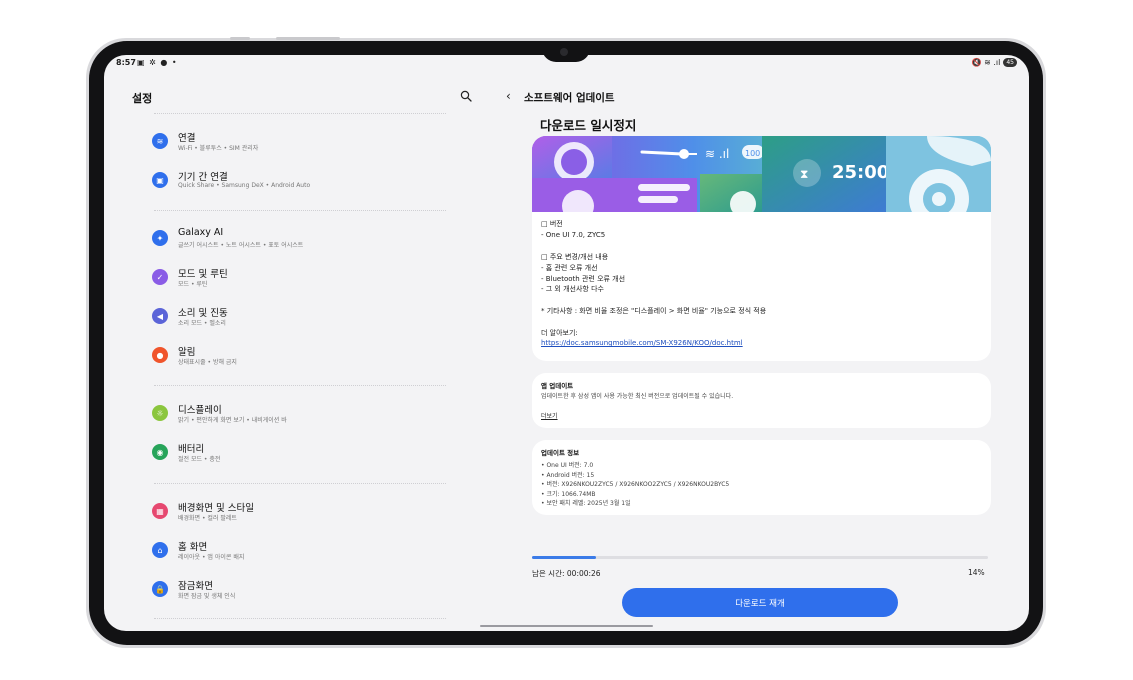 This screenshot has height=680, width=1133. I want to click on settings-item-subtitle: 상태표시줄 • 방해 금지, so click(207, 362).